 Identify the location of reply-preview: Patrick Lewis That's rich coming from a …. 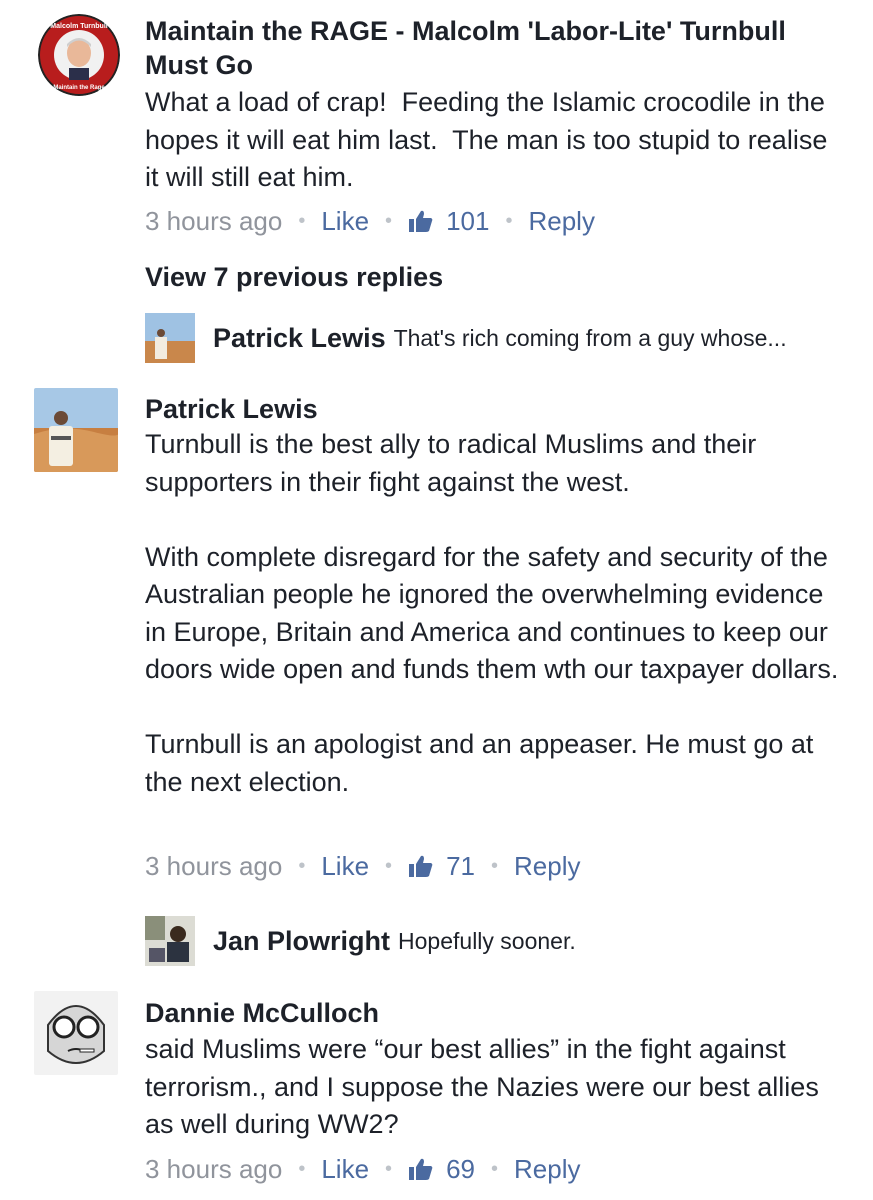
(466, 338).